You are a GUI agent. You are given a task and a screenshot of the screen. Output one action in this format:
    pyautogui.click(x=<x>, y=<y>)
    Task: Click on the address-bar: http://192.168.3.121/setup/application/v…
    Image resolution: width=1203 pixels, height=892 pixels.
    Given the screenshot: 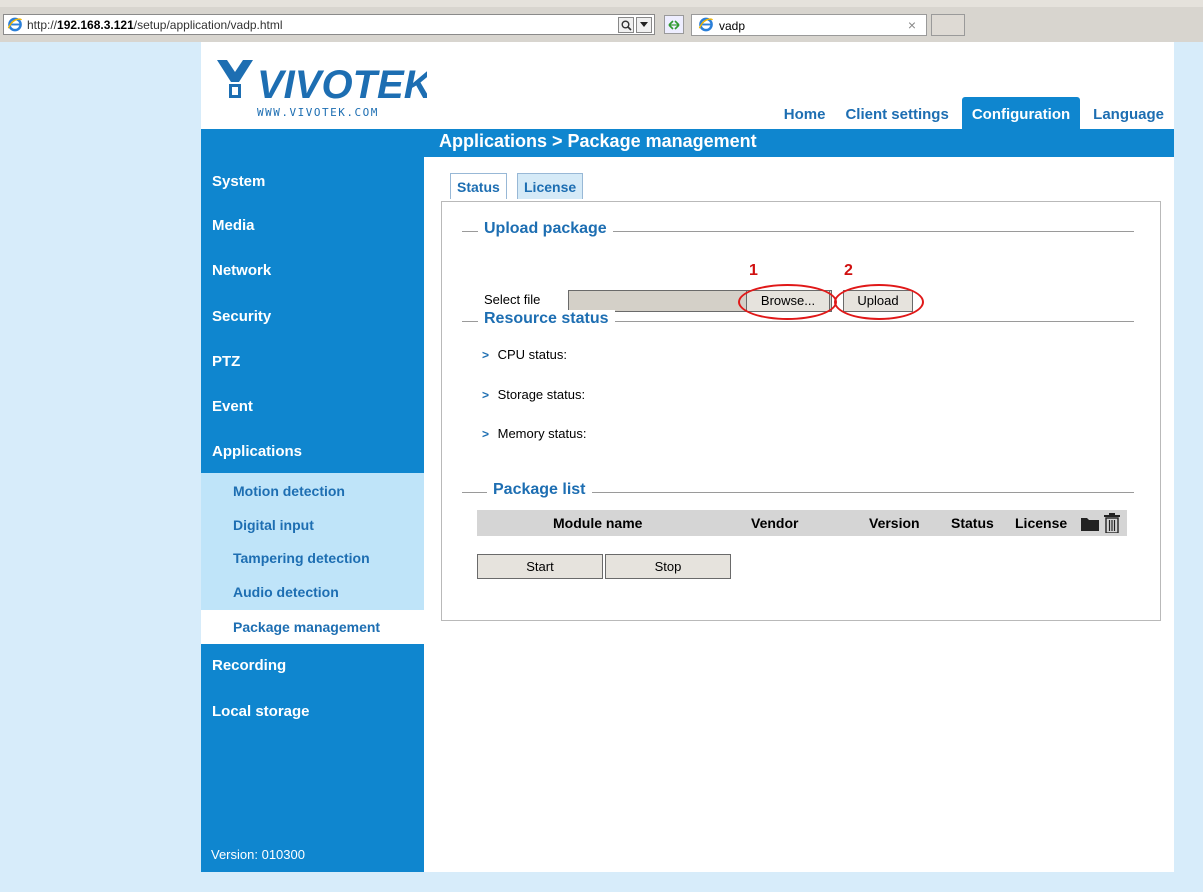 What is the action you would take?
    pyautogui.click(x=329, y=24)
    